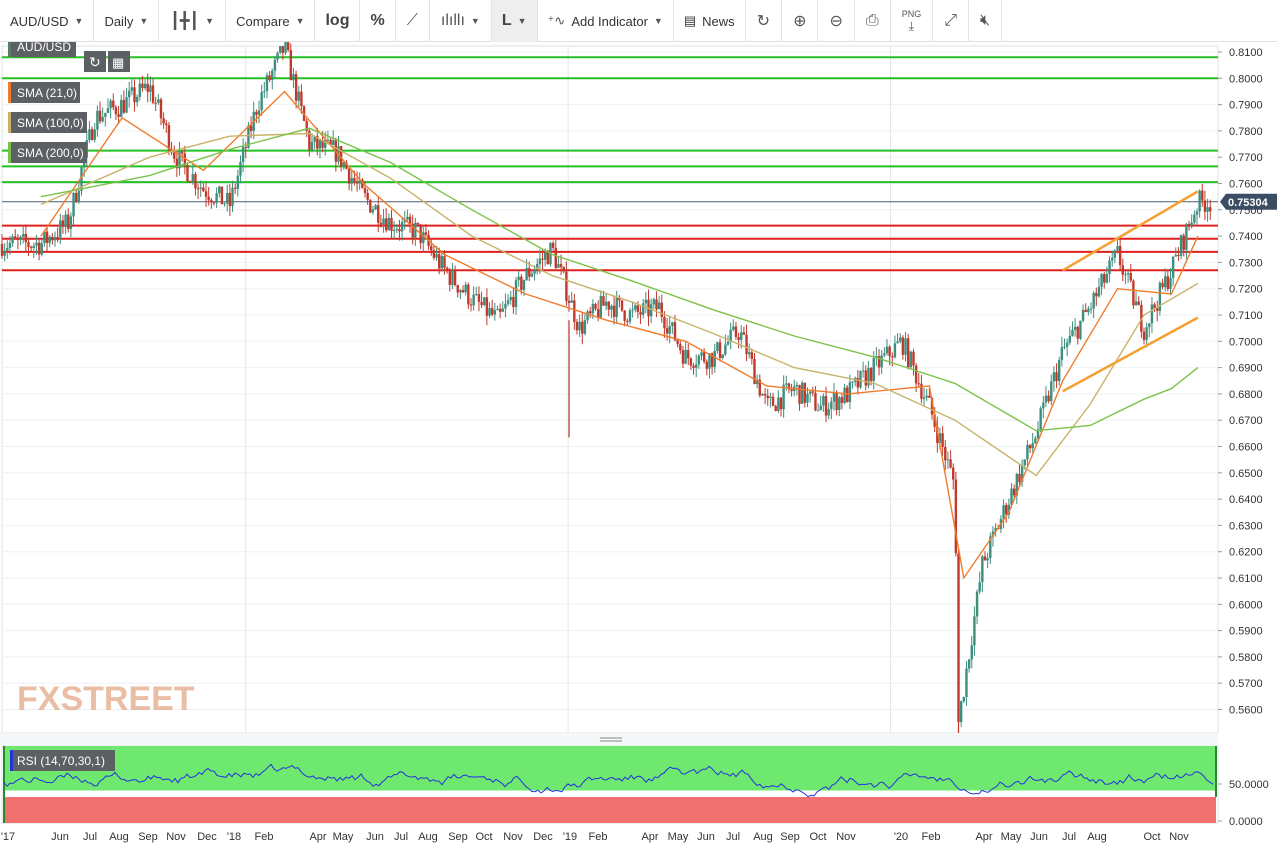  Describe the element at coordinates (800, 21) in the screenshot. I see `zoom-in-button: ⊕` at that location.